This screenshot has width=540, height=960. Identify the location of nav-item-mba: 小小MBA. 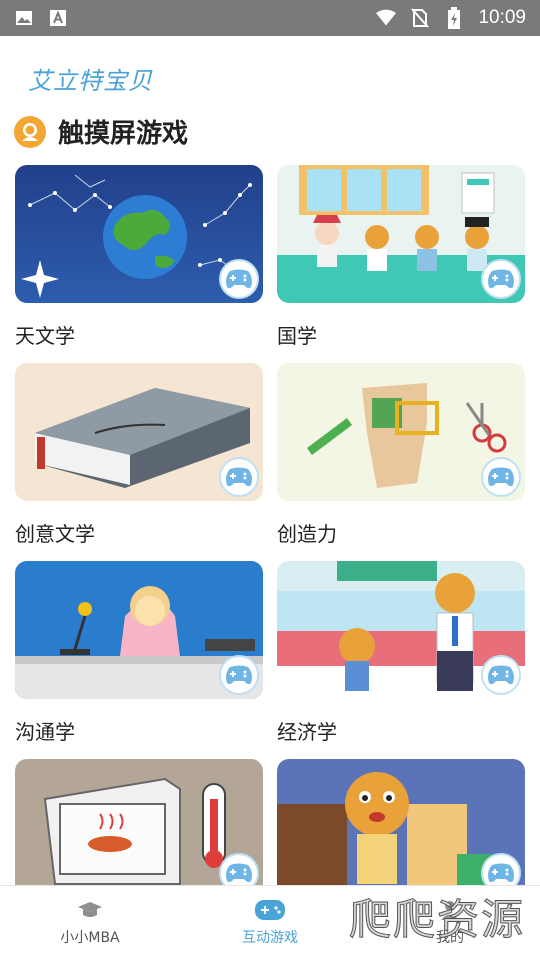
(90, 923).